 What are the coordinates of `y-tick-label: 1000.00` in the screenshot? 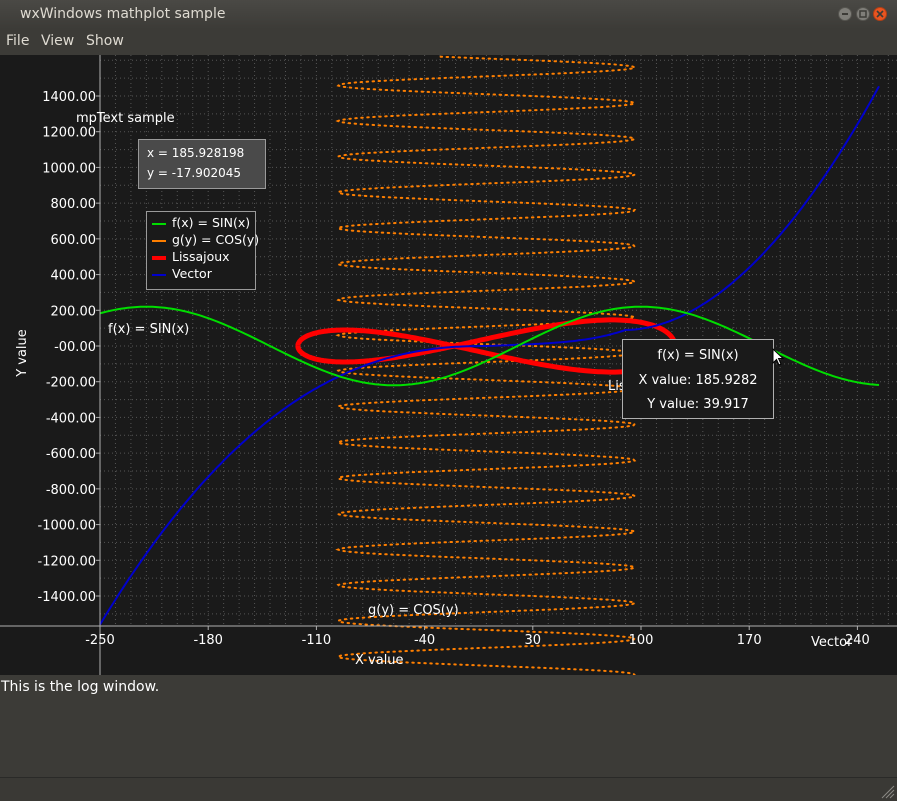 It's located at (69, 168).